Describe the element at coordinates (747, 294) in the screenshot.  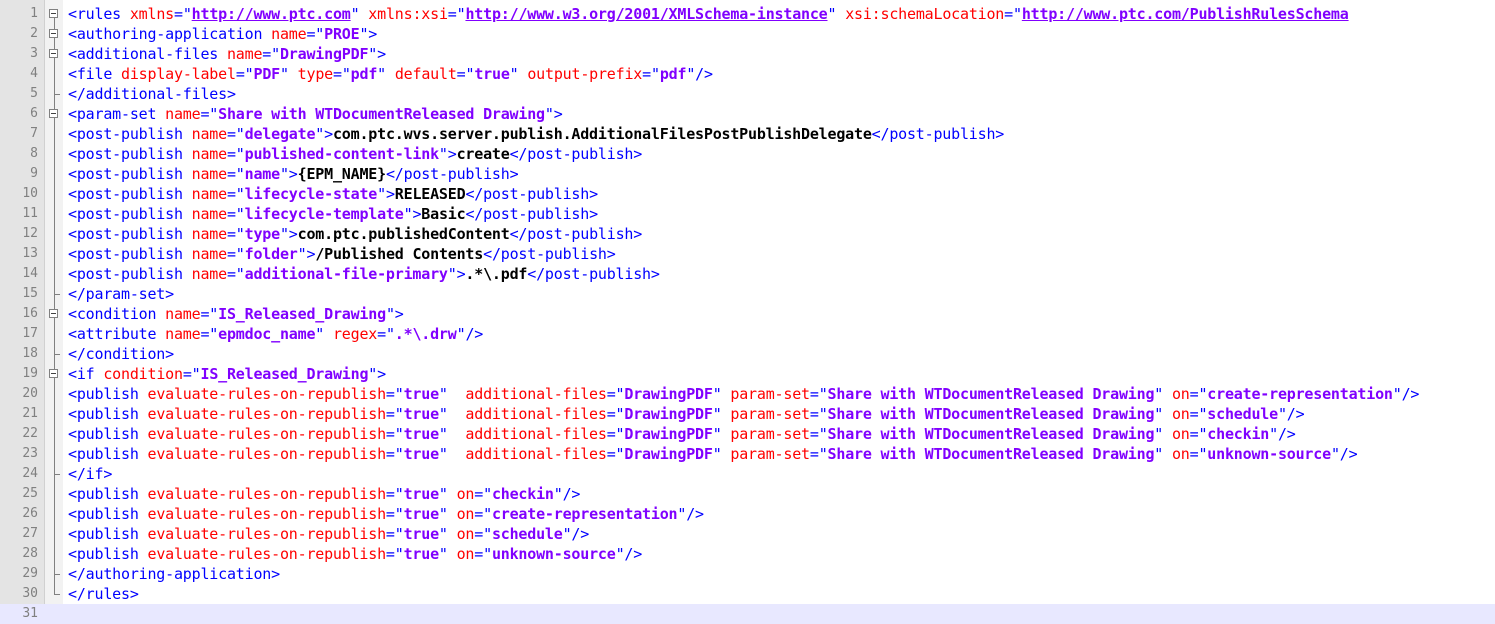
I see `code-line: 15 </param-set>` at that location.